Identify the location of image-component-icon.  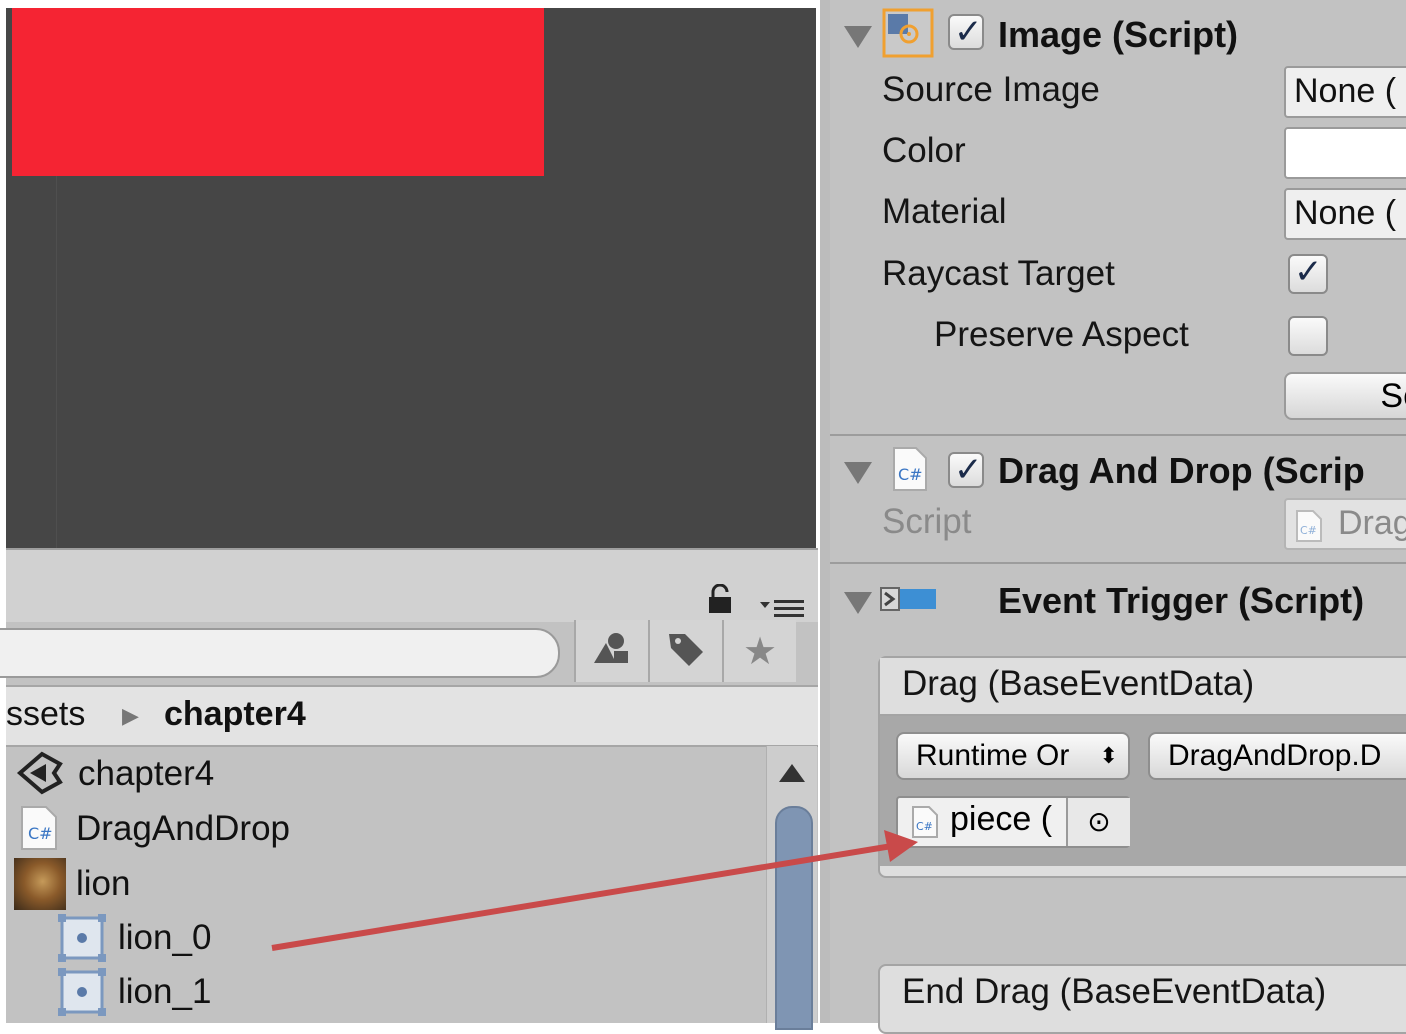
(908, 33).